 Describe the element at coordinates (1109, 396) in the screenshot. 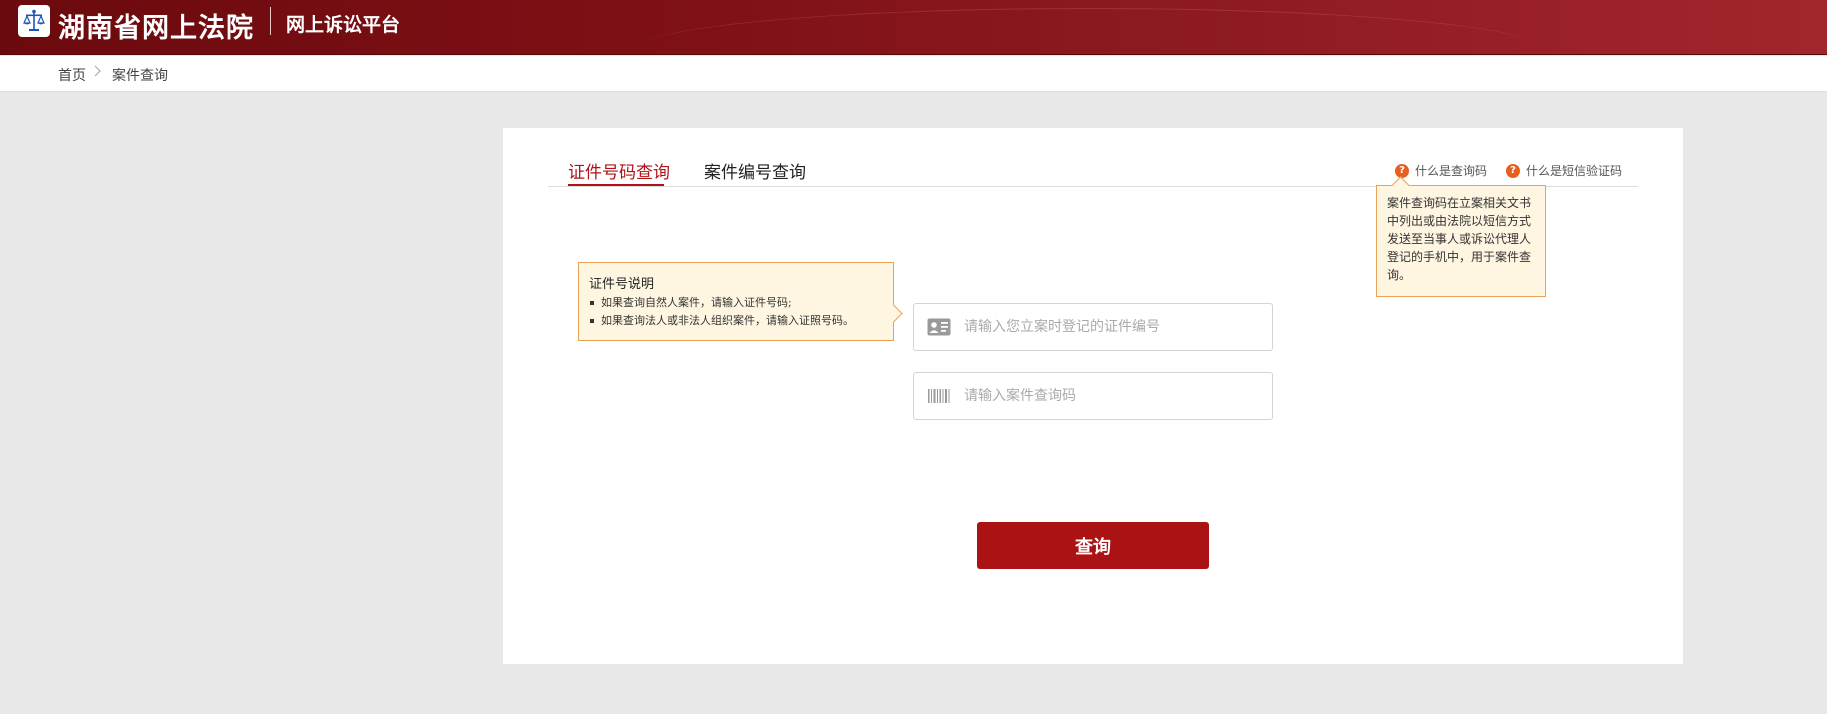

I see `query-code-input` at that location.